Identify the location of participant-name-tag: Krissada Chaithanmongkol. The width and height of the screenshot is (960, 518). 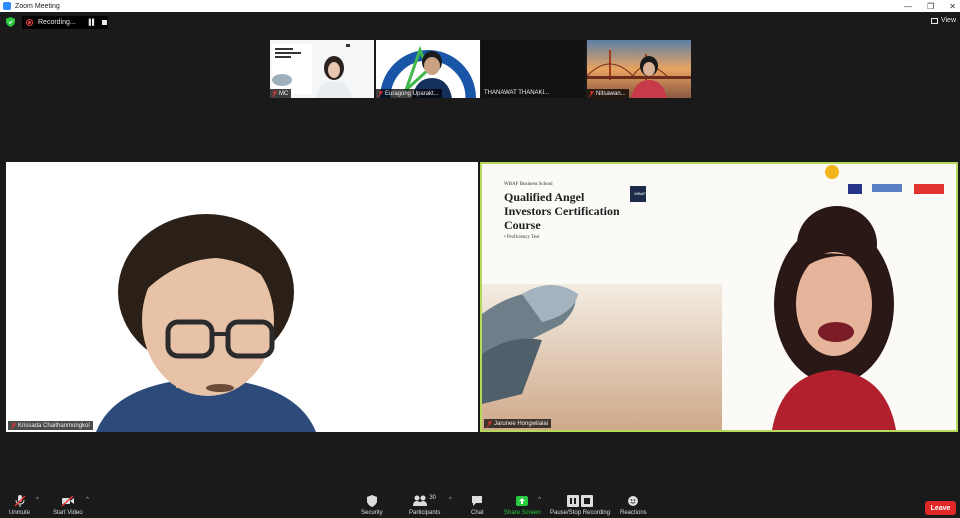
(50, 425).